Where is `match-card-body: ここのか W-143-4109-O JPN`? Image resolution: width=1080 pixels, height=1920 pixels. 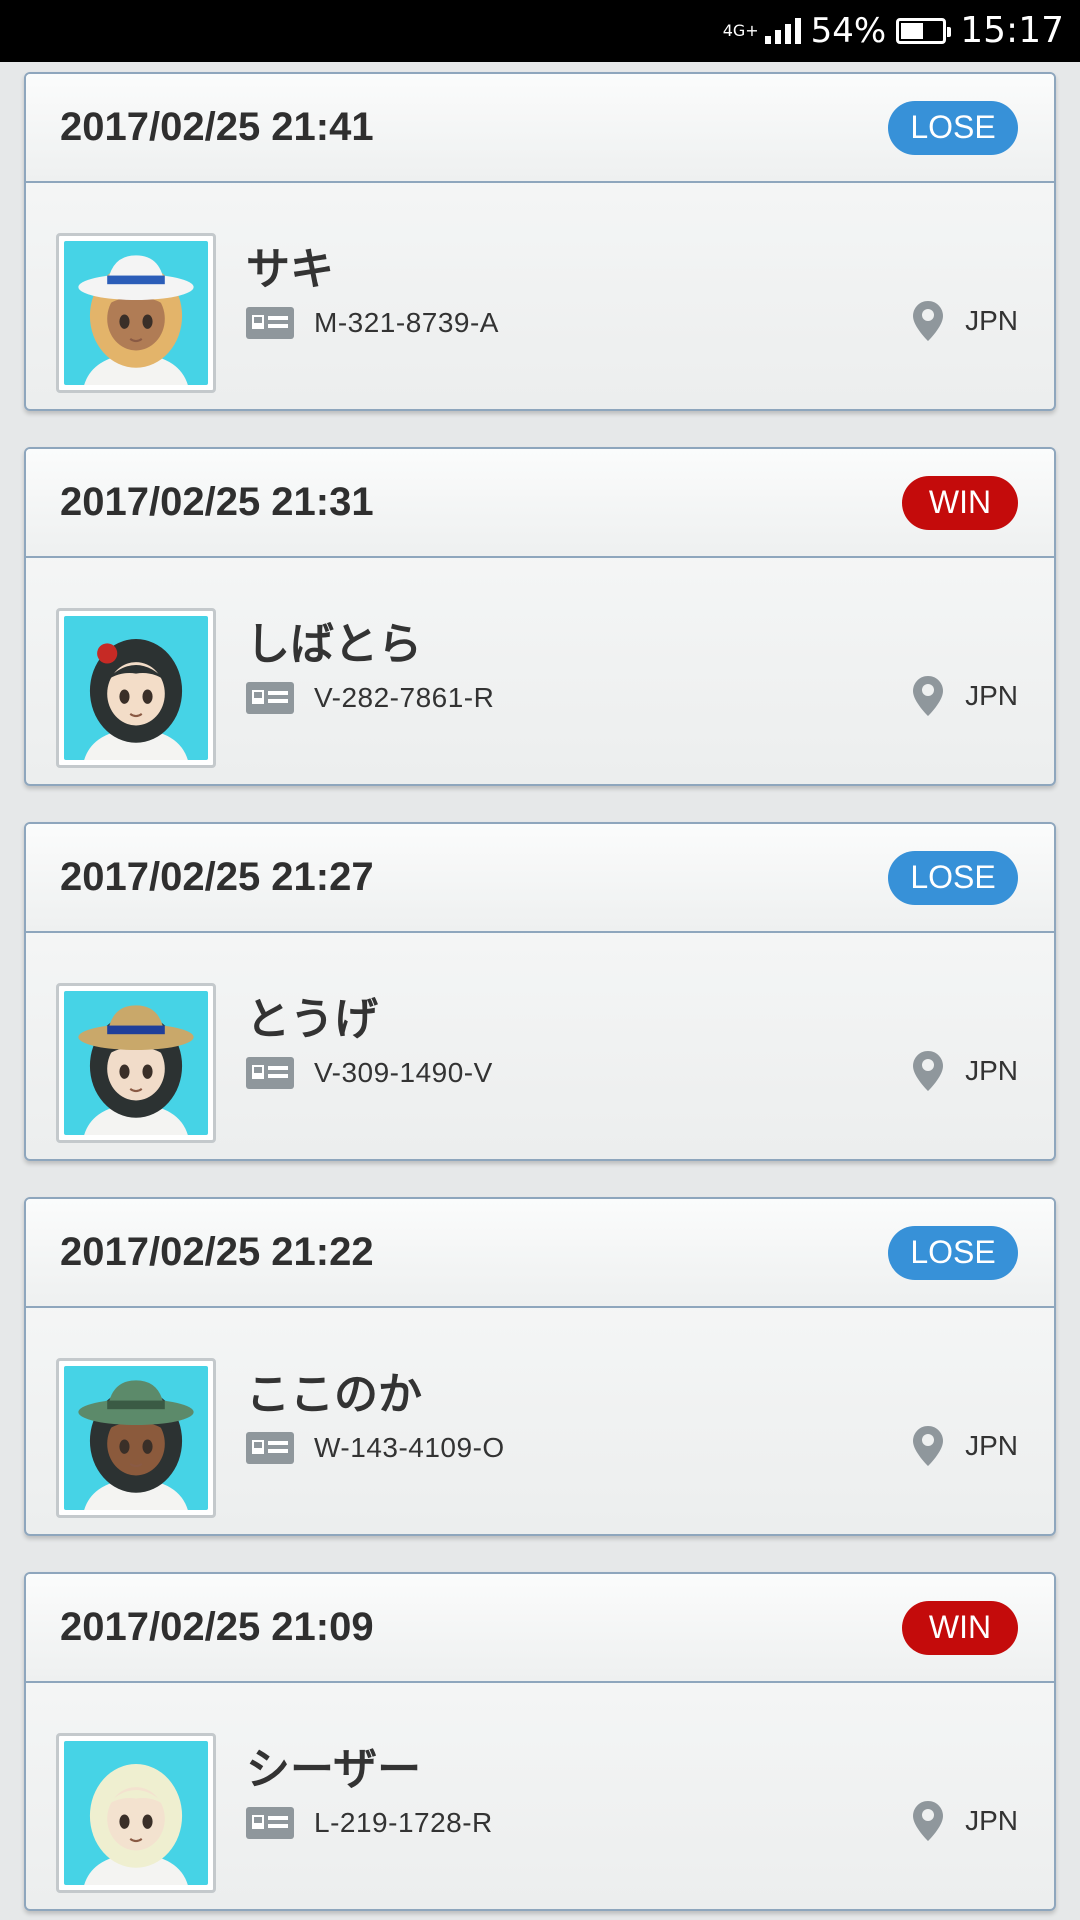
match-card-body: ここのか W-143-4109-O JPN is located at coordinates (540, 1421).